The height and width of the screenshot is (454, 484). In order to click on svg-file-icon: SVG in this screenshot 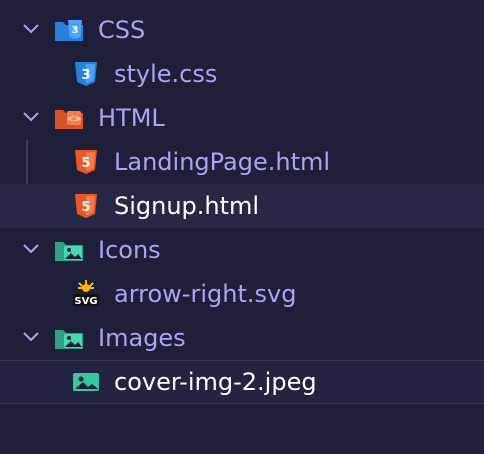, I will do `click(86, 293)`.